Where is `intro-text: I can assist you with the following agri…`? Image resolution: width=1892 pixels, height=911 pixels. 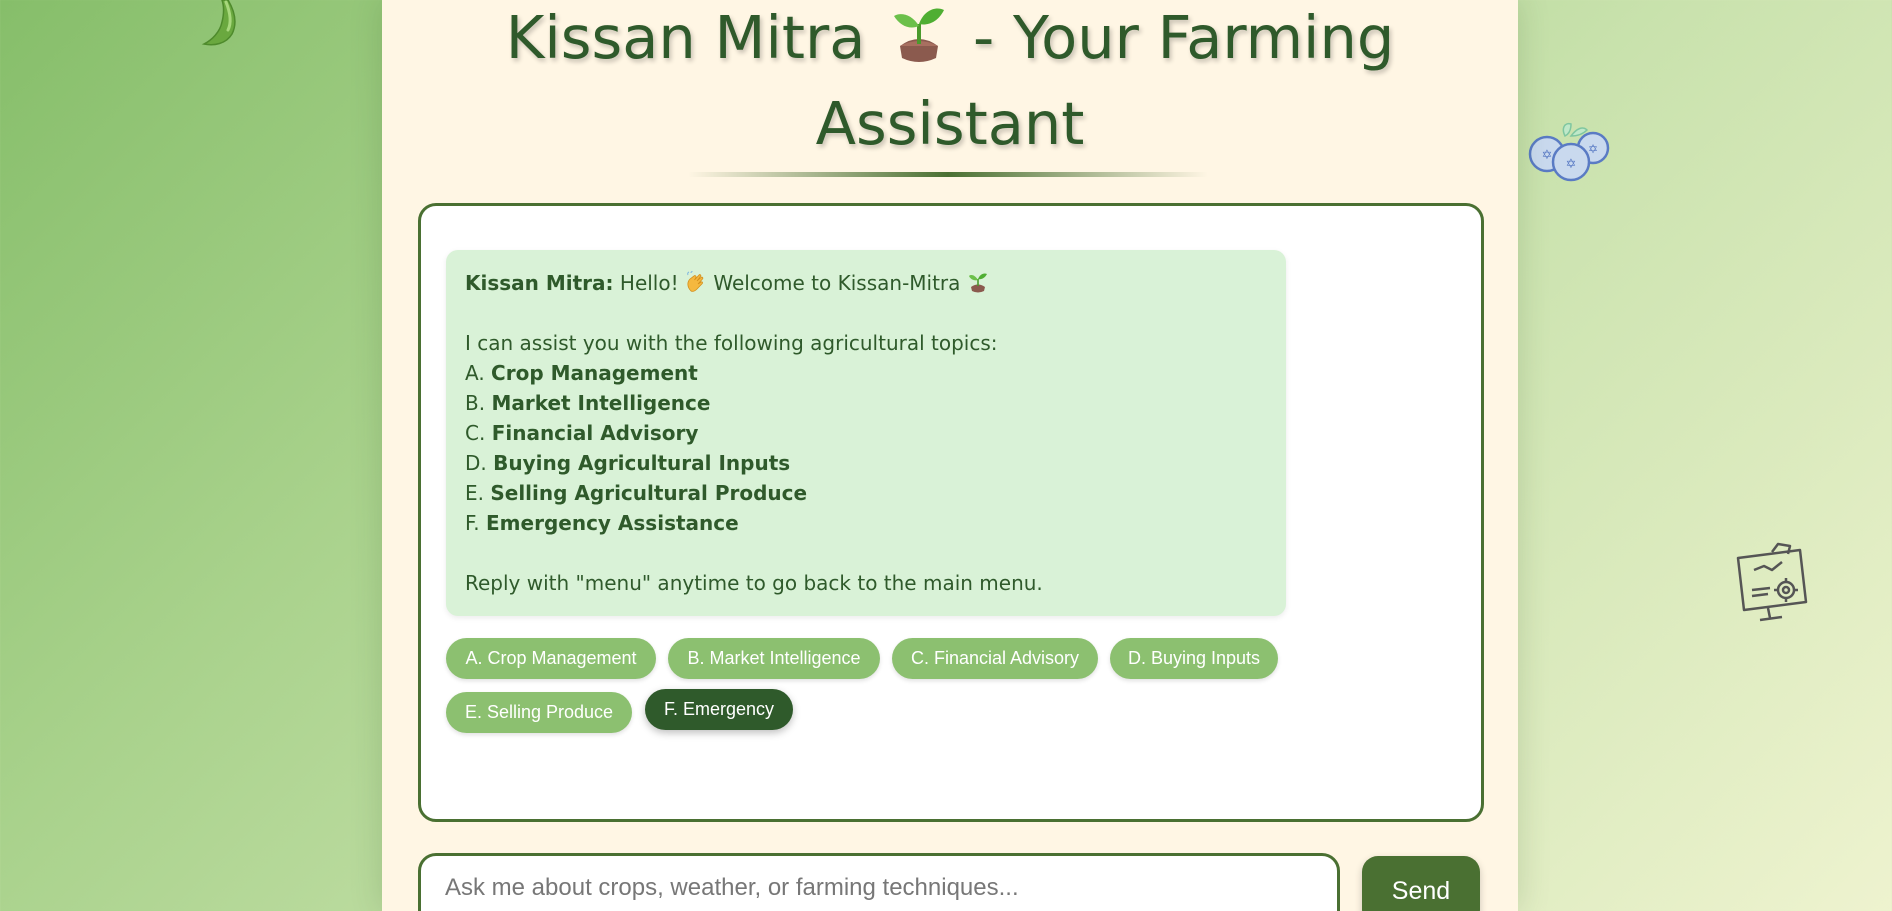
intro-text: I can assist you with the following agri… is located at coordinates (731, 343).